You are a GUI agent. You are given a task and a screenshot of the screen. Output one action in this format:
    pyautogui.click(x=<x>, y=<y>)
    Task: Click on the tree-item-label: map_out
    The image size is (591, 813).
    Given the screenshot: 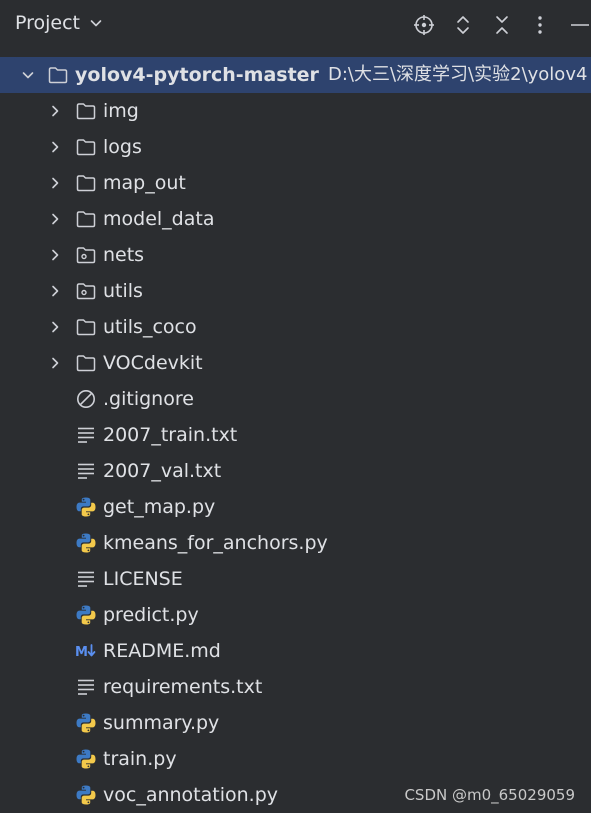 What is the action you would take?
    pyautogui.click(x=144, y=183)
    